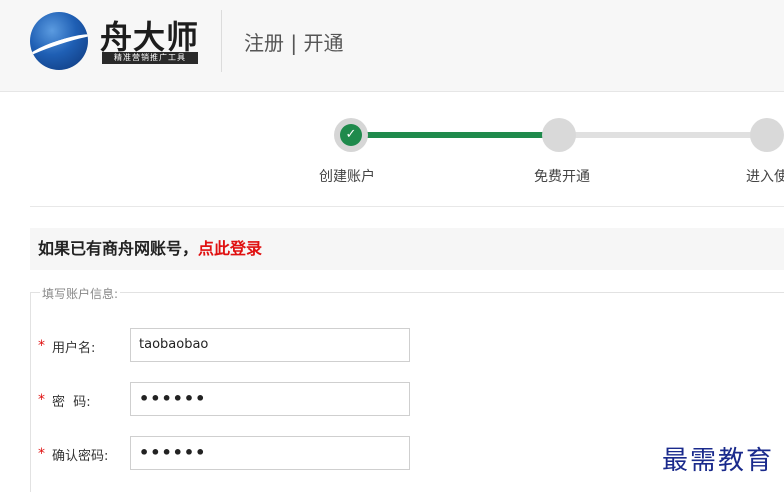  Describe the element at coordinates (559, 135) in the screenshot. I see `step-2-dot` at that location.